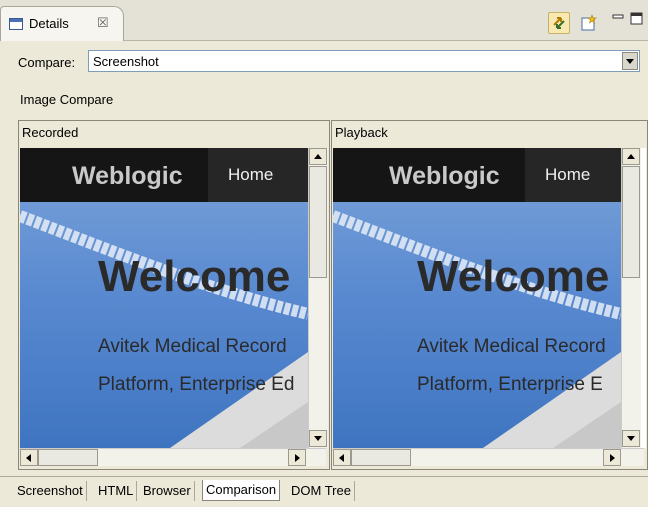 The image size is (648, 507). I want to click on new-window-button, so click(589, 24).